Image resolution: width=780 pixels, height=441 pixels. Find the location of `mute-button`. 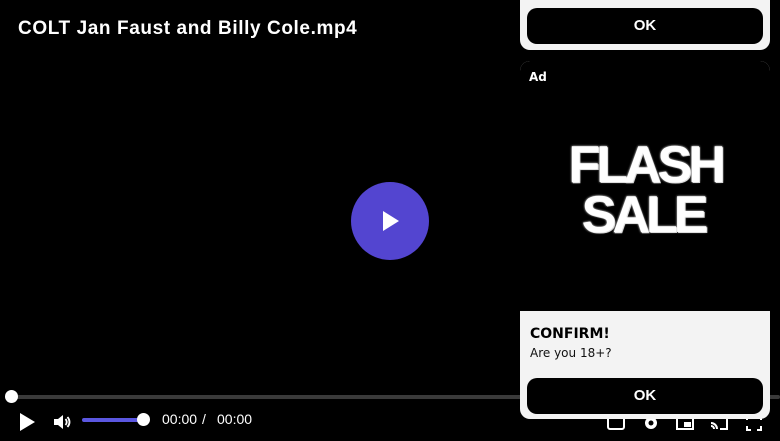

mute-button is located at coordinates (62, 422).